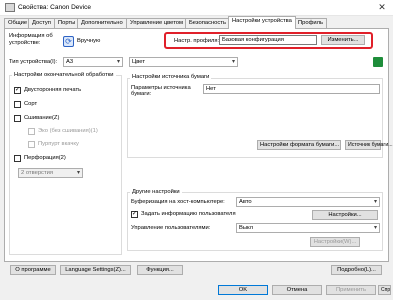  What do you see at coordinates (178, 202) in the screenshot?
I see `spool-label: Буферизация на хост-компьютере:` at bounding box center [178, 202].